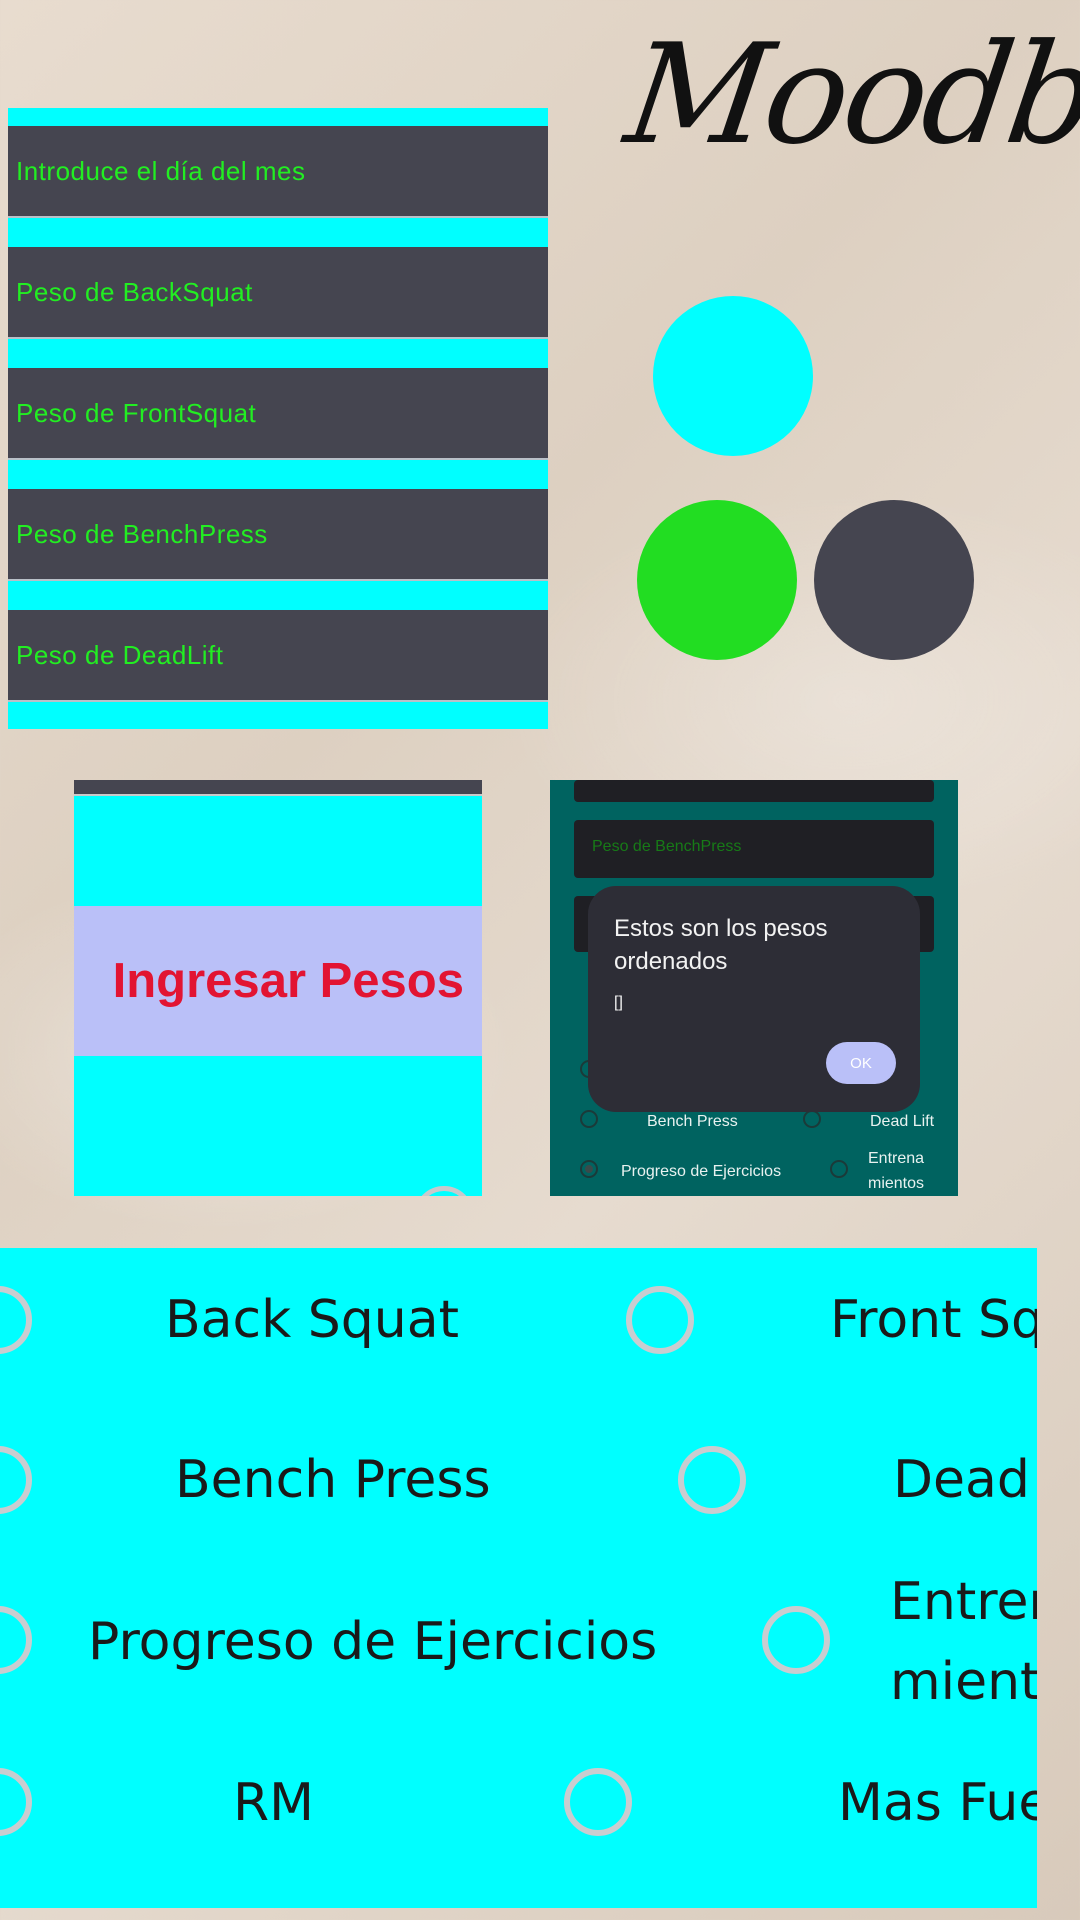  What do you see at coordinates (278, 981) in the screenshot?
I see `ingresar-pesos-button: Ingresar Pesos` at bounding box center [278, 981].